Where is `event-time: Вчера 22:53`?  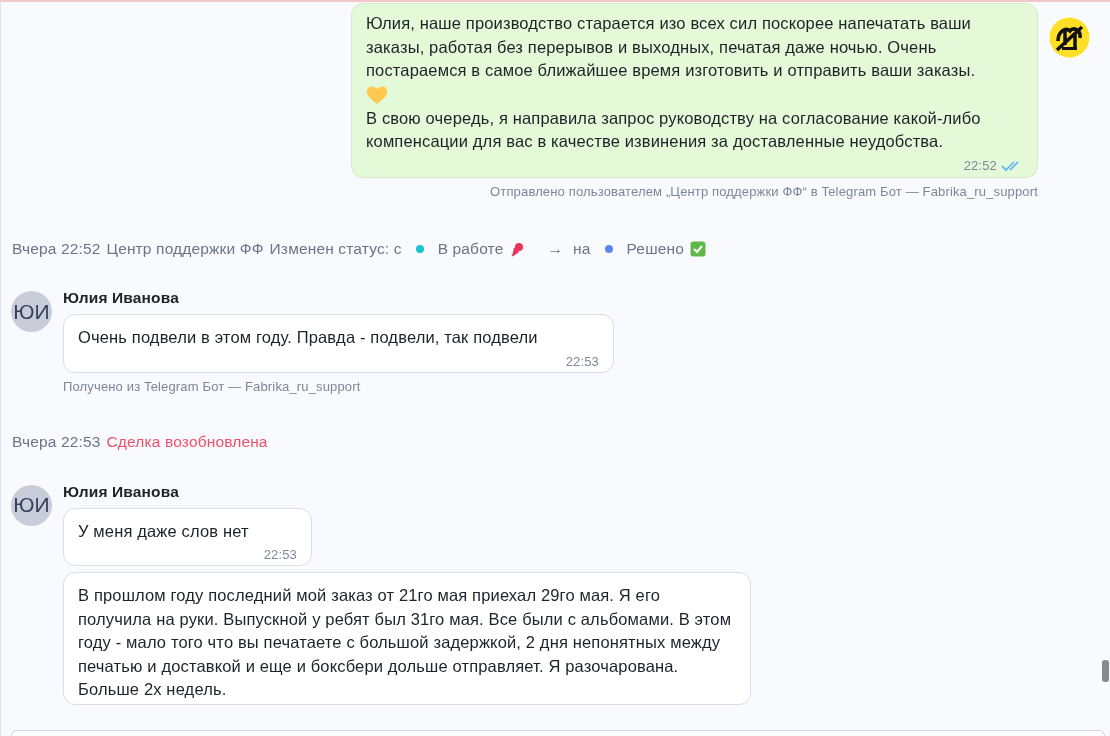
event-time: Вчера 22:53 is located at coordinates (56, 442).